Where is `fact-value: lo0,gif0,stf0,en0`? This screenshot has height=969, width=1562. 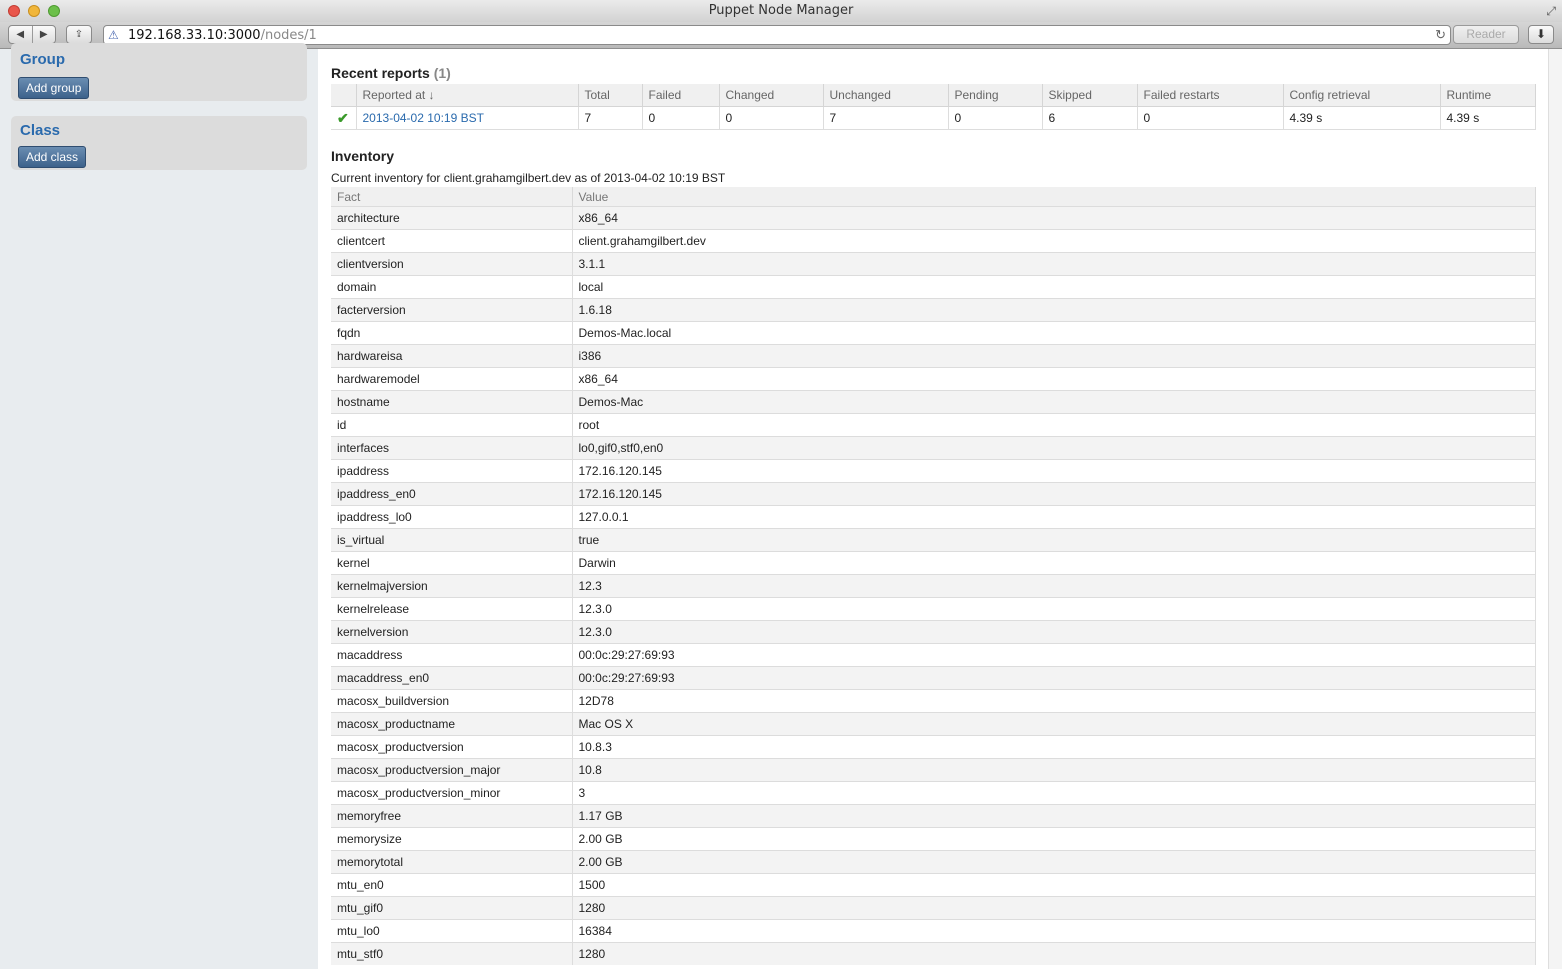
fact-value: lo0,gif0,stf0,en0 is located at coordinates (1054, 448).